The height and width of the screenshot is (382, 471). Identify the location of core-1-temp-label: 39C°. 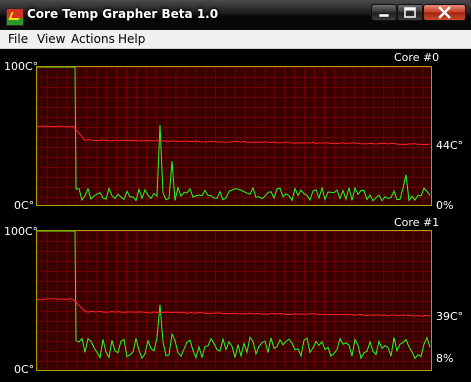
(450, 316).